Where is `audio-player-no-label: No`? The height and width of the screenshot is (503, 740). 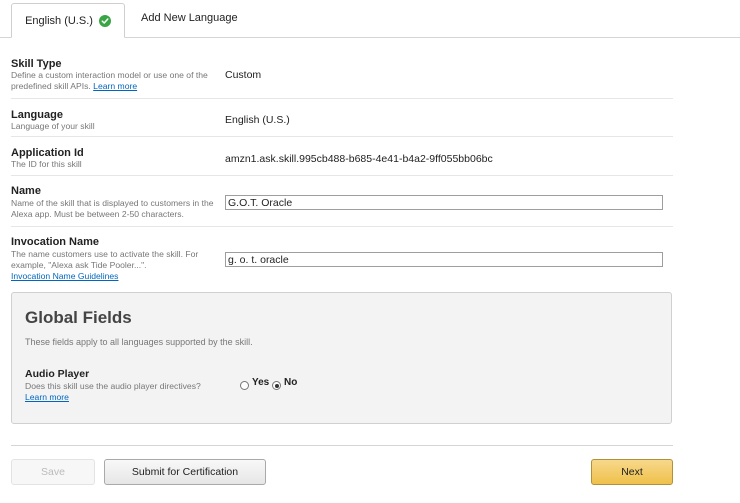 audio-player-no-label: No is located at coordinates (290, 382).